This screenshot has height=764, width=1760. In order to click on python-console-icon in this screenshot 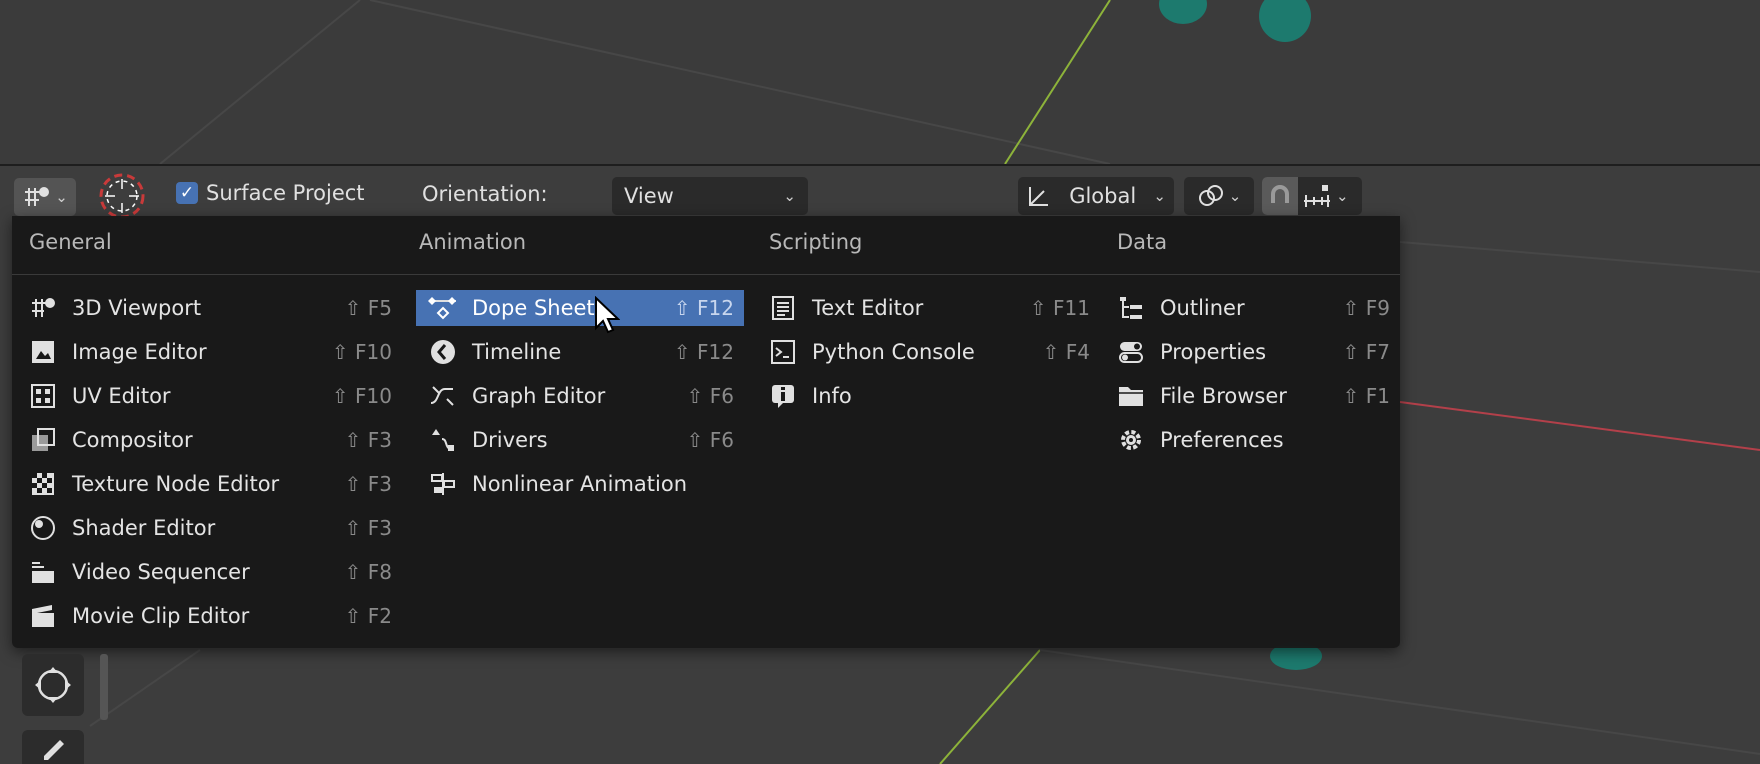, I will do `click(783, 352)`.